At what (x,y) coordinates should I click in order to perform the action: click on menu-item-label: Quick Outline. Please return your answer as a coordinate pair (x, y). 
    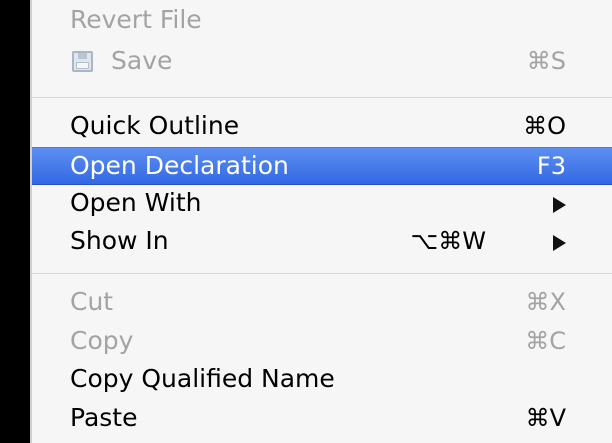
    Looking at the image, I should click on (155, 125).